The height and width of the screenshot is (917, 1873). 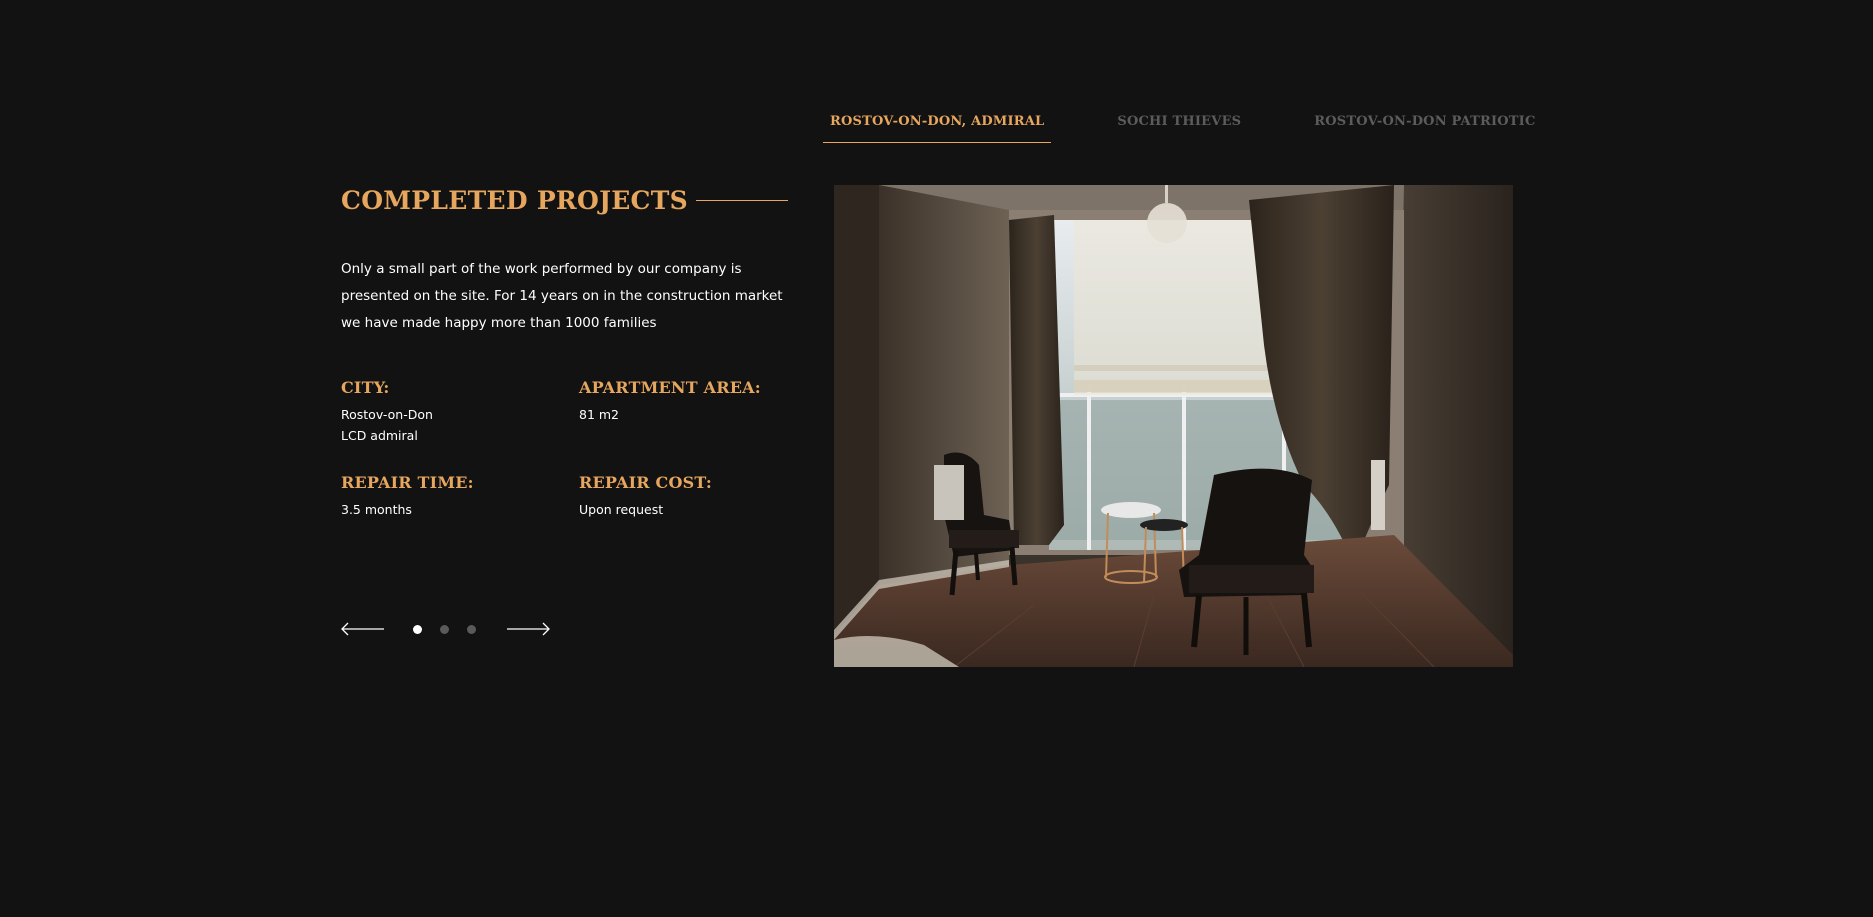 What do you see at coordinates (528, 629) in the screenshot?
I see `arrow-right-icon` at bounding box center [528, 629].